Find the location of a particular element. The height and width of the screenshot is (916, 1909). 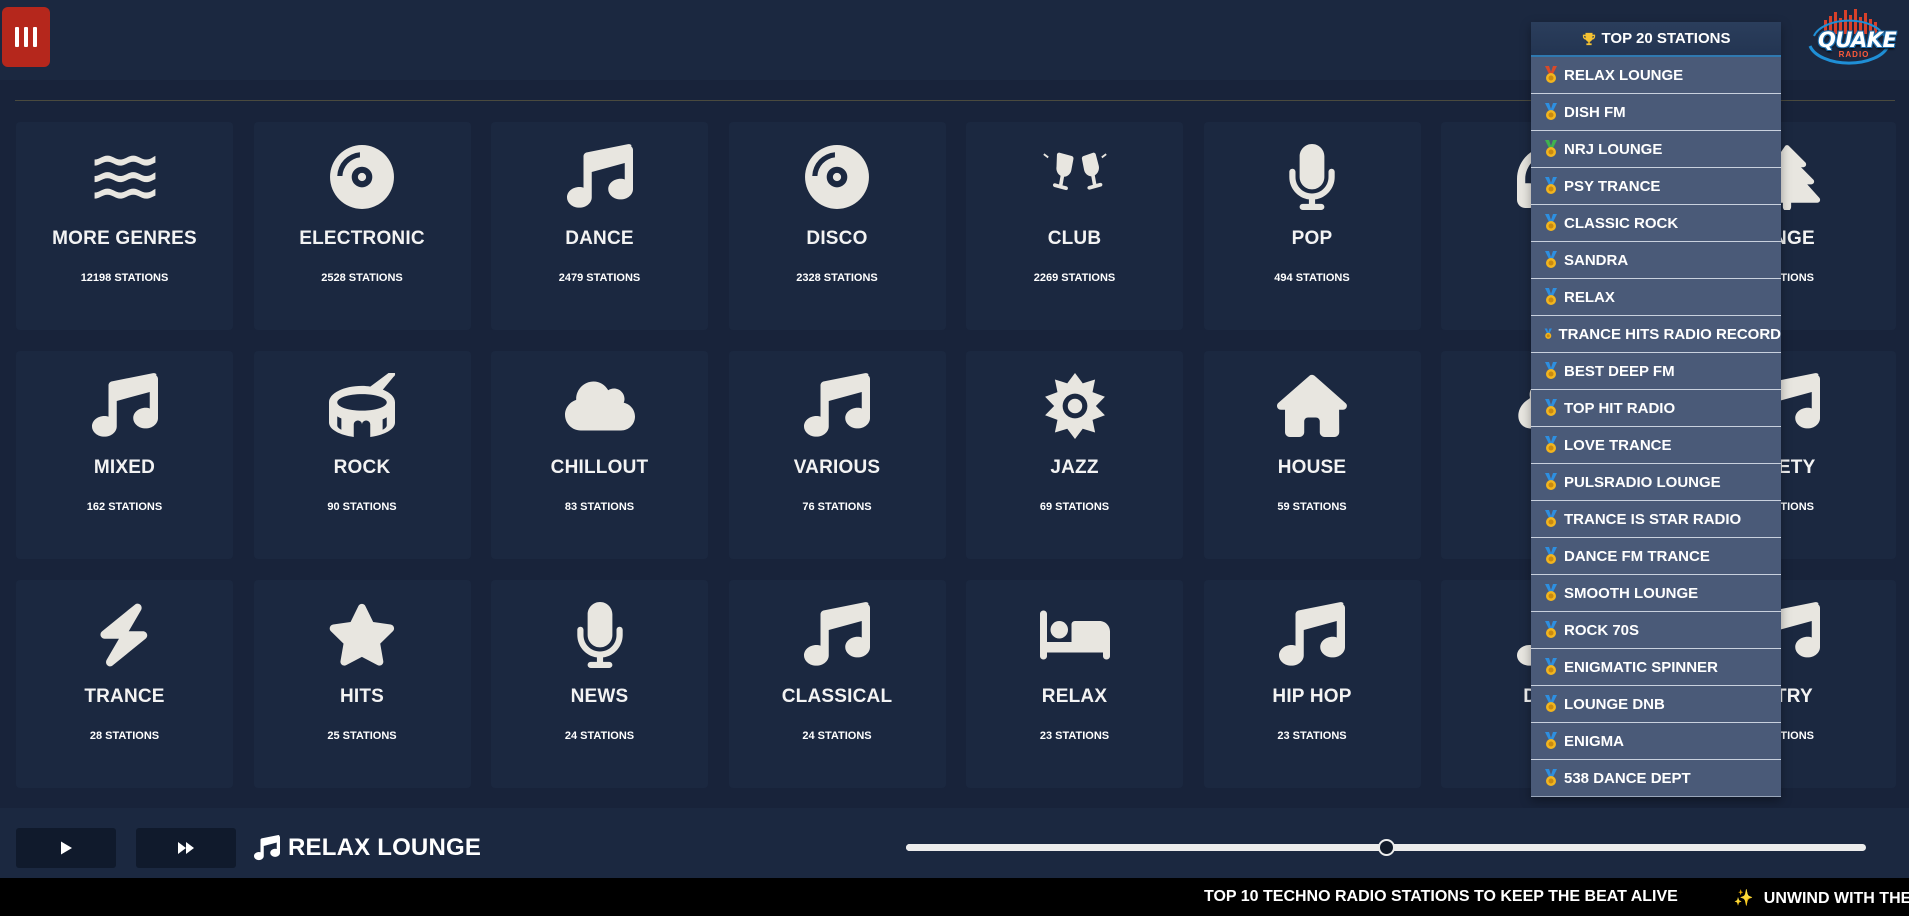

now-playing-title: RELAX LOUNGE is located at coordinates (385, 847).